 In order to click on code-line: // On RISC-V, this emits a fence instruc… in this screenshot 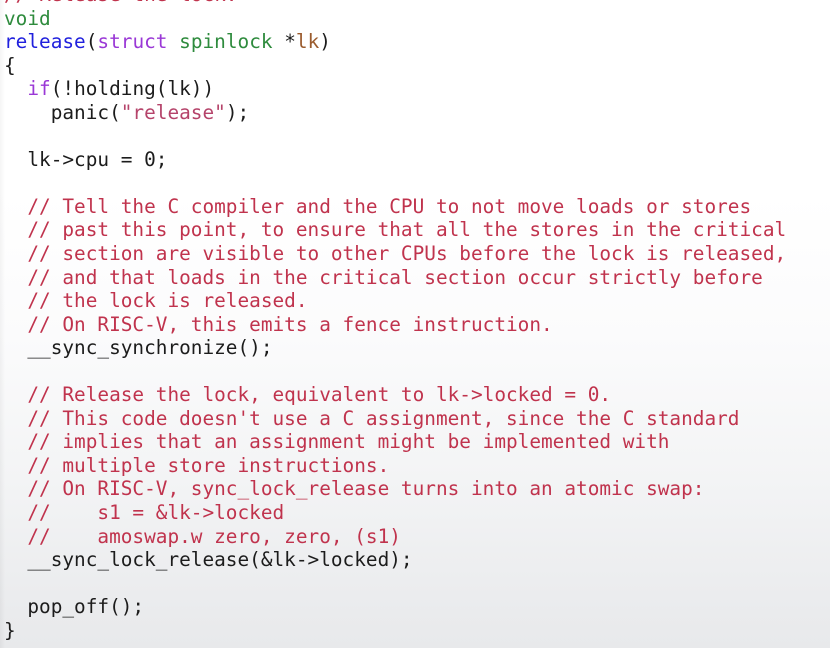, I will do `click(395, 325)`.